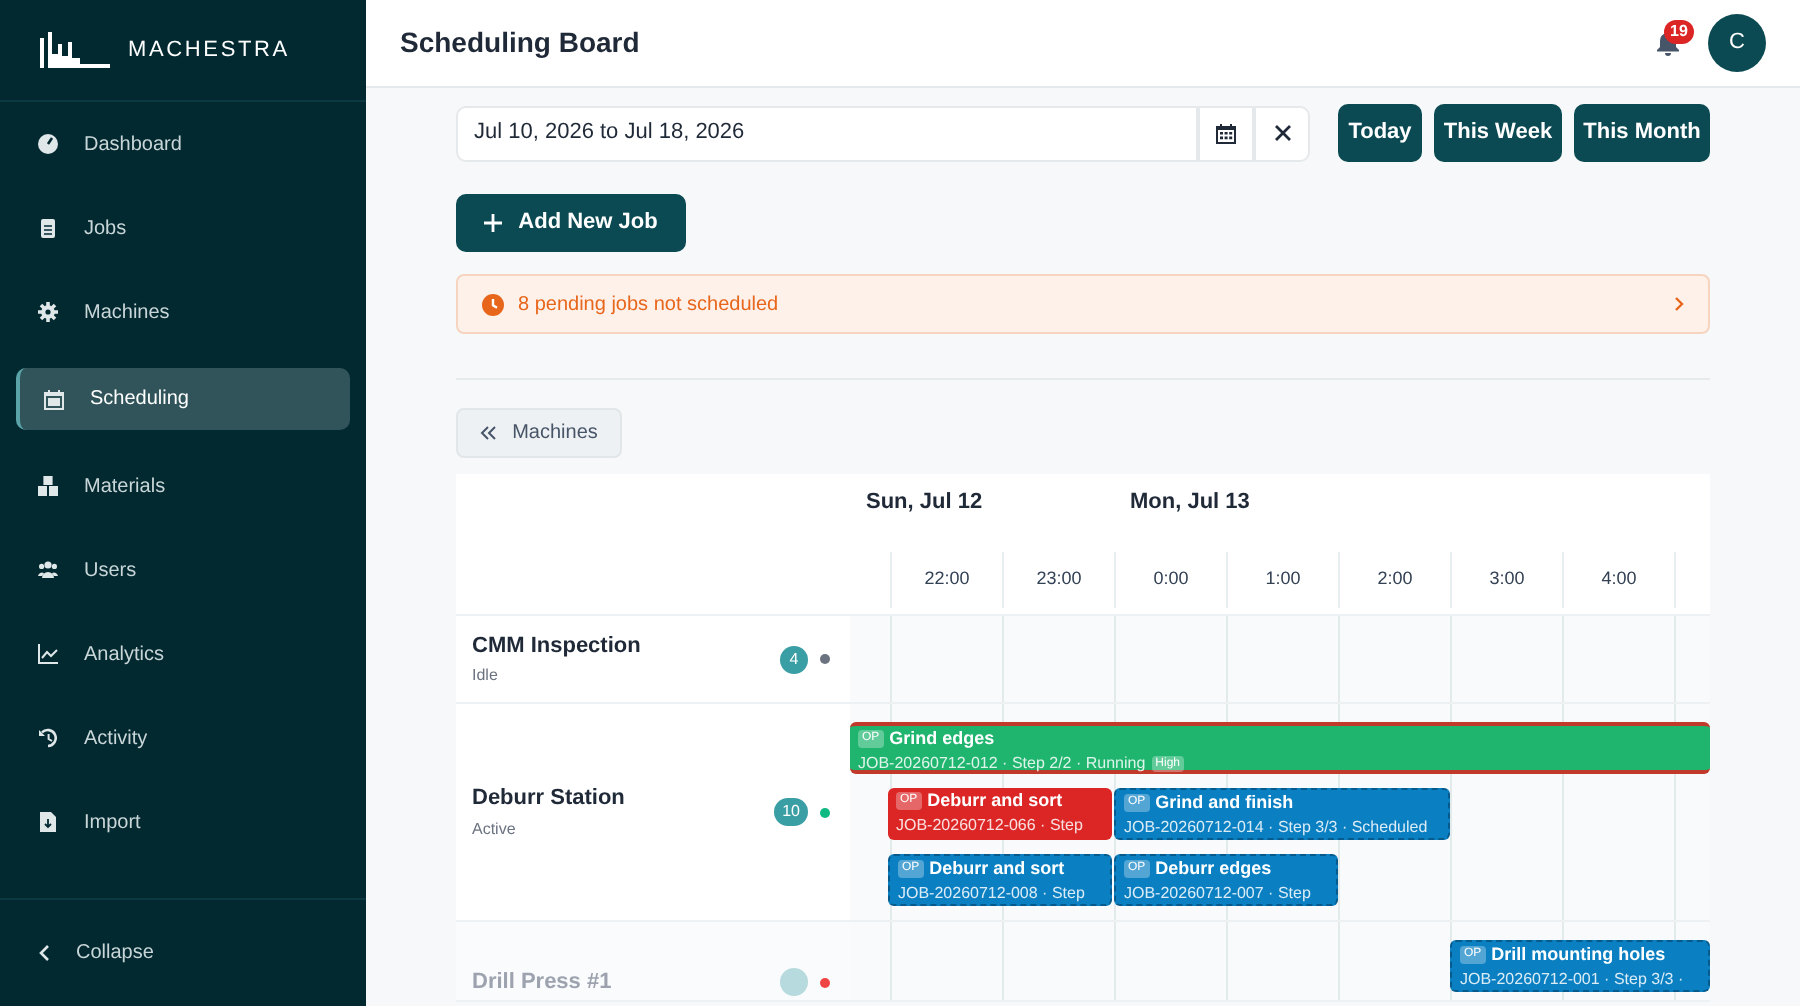 Image resolution: width=1800 pixels, height=1006 pixels. I want to click on add-new-job-button: Add New Job, so click(571, 223).